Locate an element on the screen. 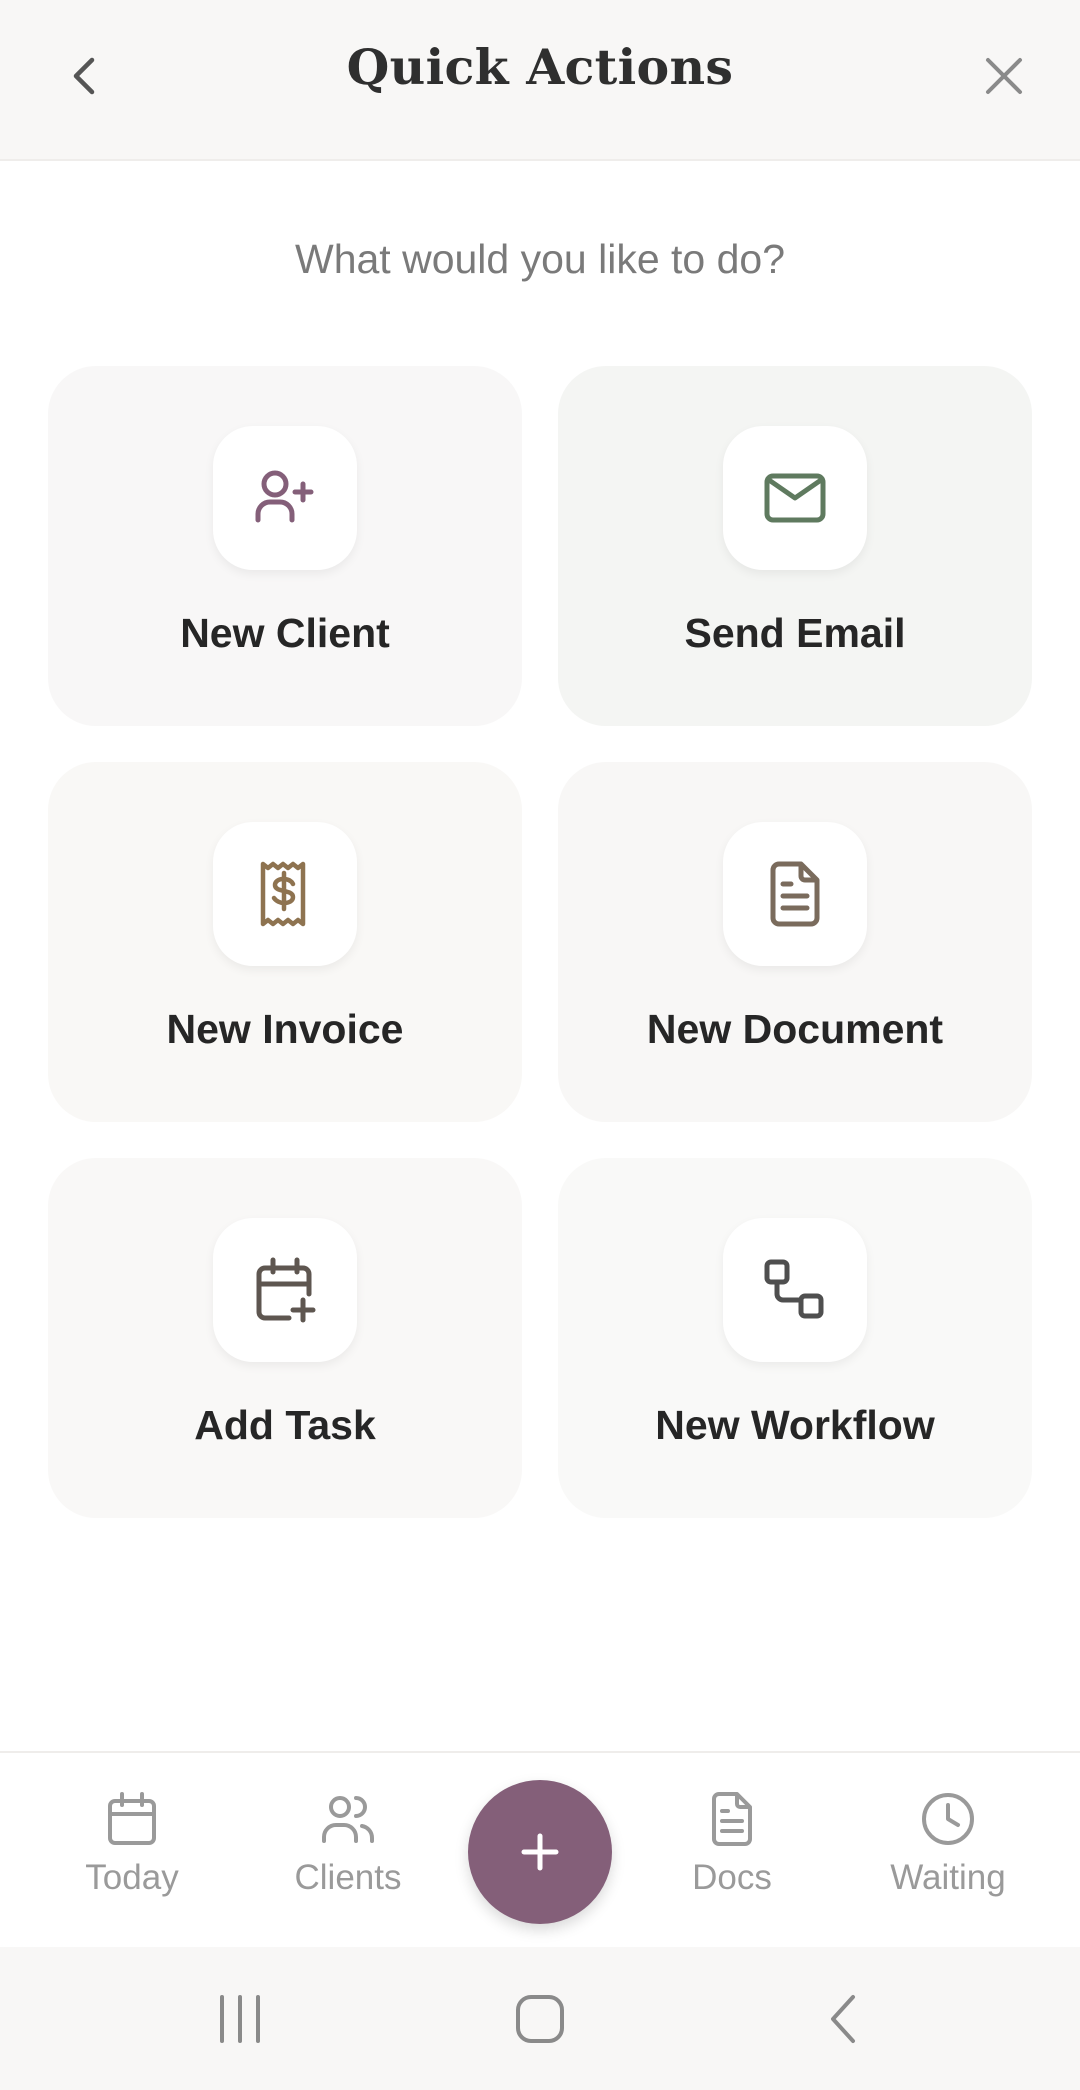 The image size is (1080, 2090). recent-apps-button is located at coordinates (240, 2019).